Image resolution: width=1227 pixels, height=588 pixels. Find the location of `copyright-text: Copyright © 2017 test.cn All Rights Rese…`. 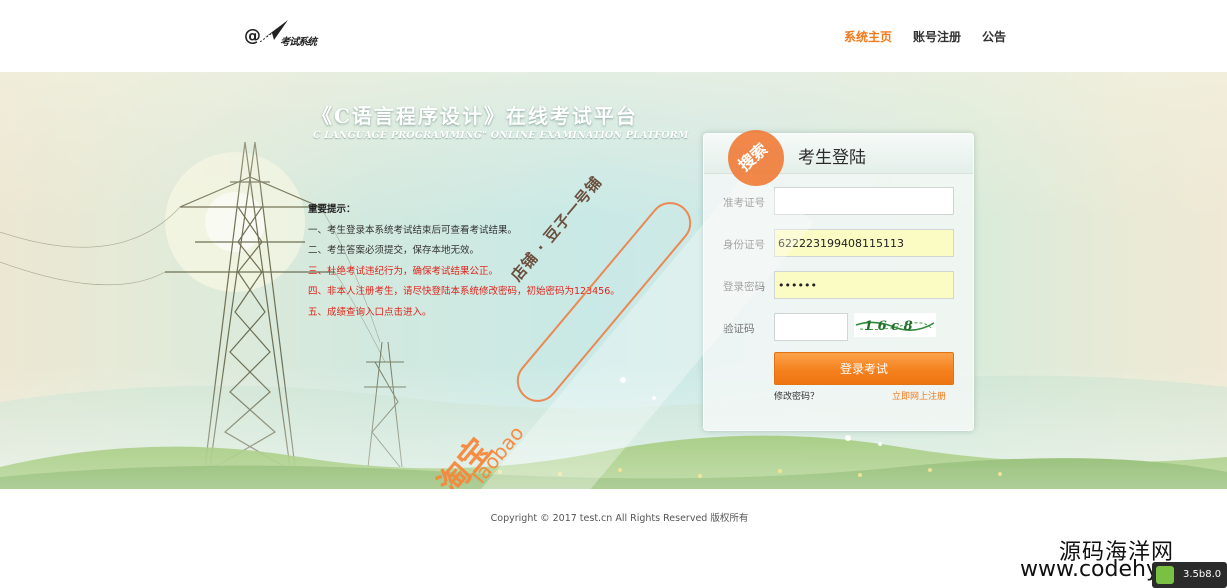

copyright-text: Copyright © 2017 test.cn All Rights Rese… is located at coordinates (619, 518).